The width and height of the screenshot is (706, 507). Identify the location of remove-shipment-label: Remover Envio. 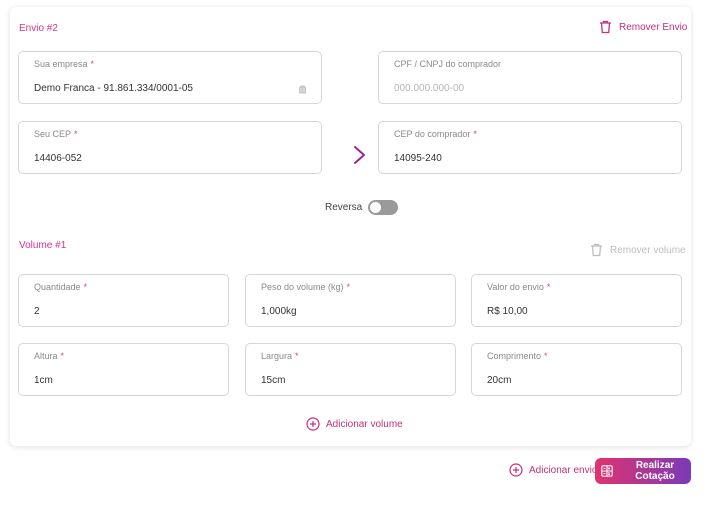
(653, 27).